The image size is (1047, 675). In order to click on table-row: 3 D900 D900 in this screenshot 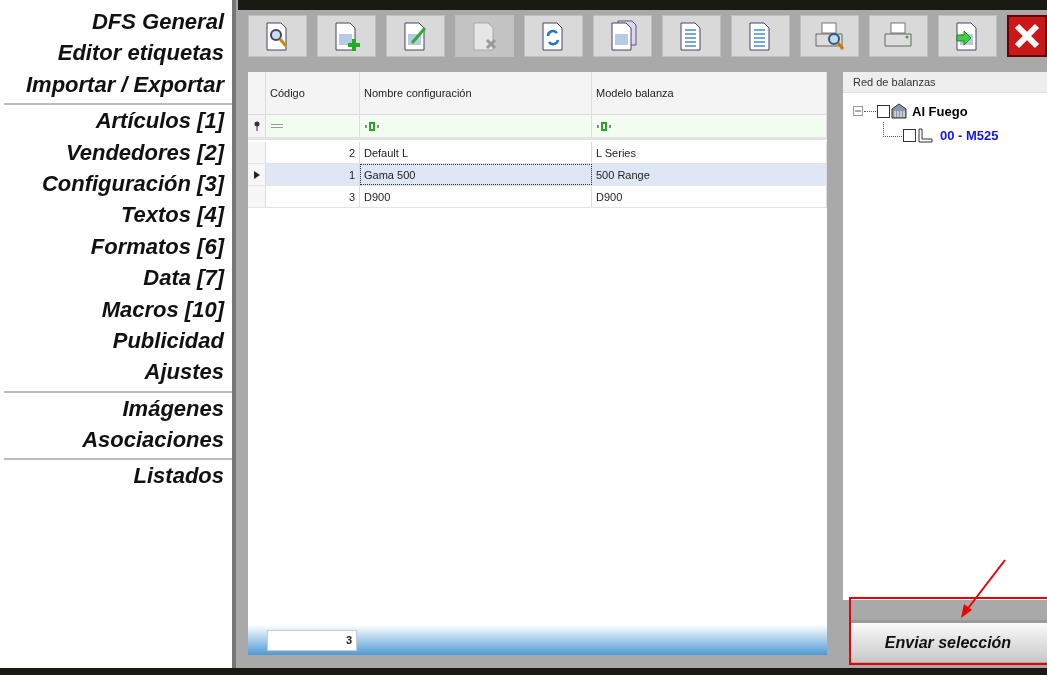, I will do `click(537, 197)`.